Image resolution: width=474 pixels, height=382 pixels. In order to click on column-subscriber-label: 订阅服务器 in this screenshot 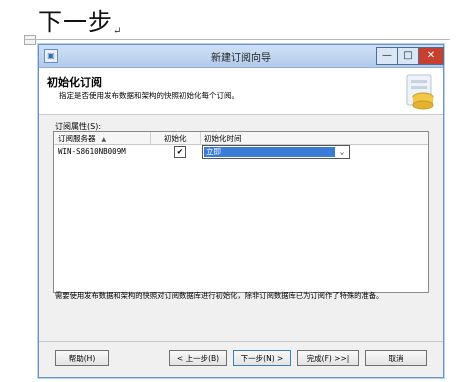, I will do `click(77, 138)`.